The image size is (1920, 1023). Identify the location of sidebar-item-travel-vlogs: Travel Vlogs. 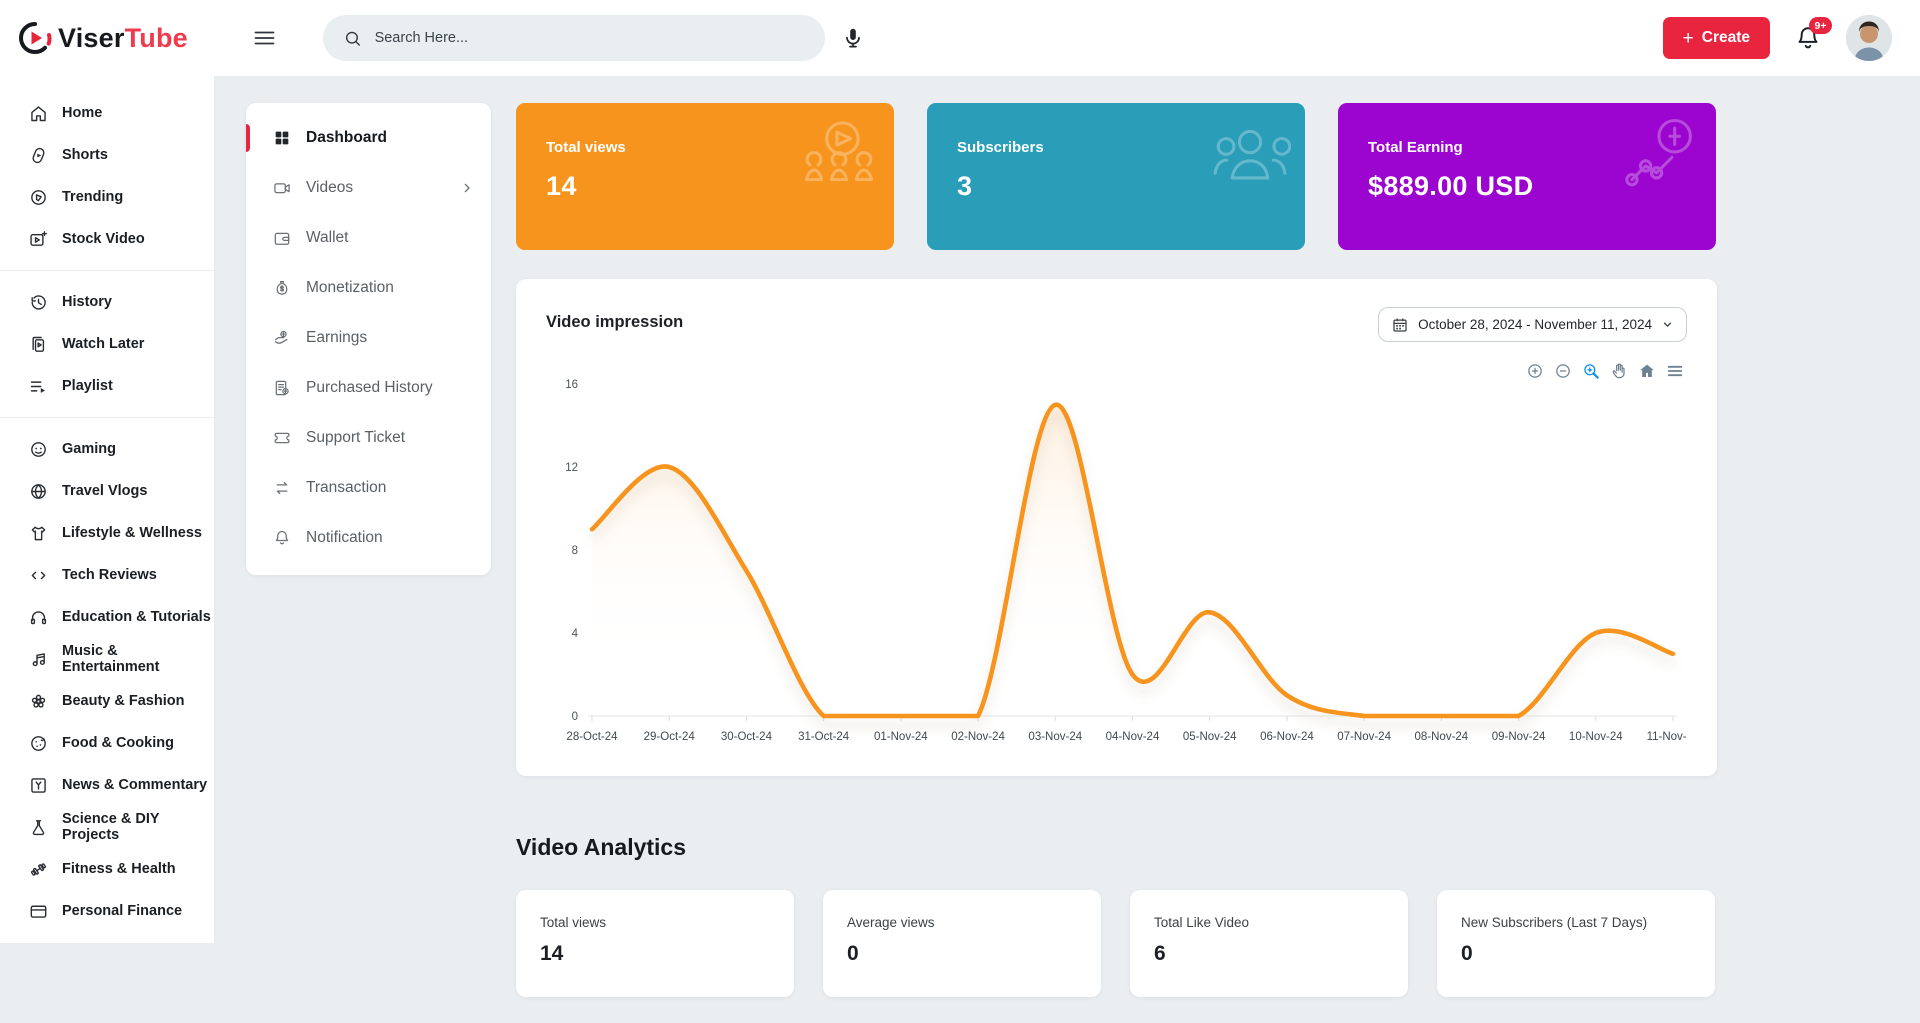
(107, 491).